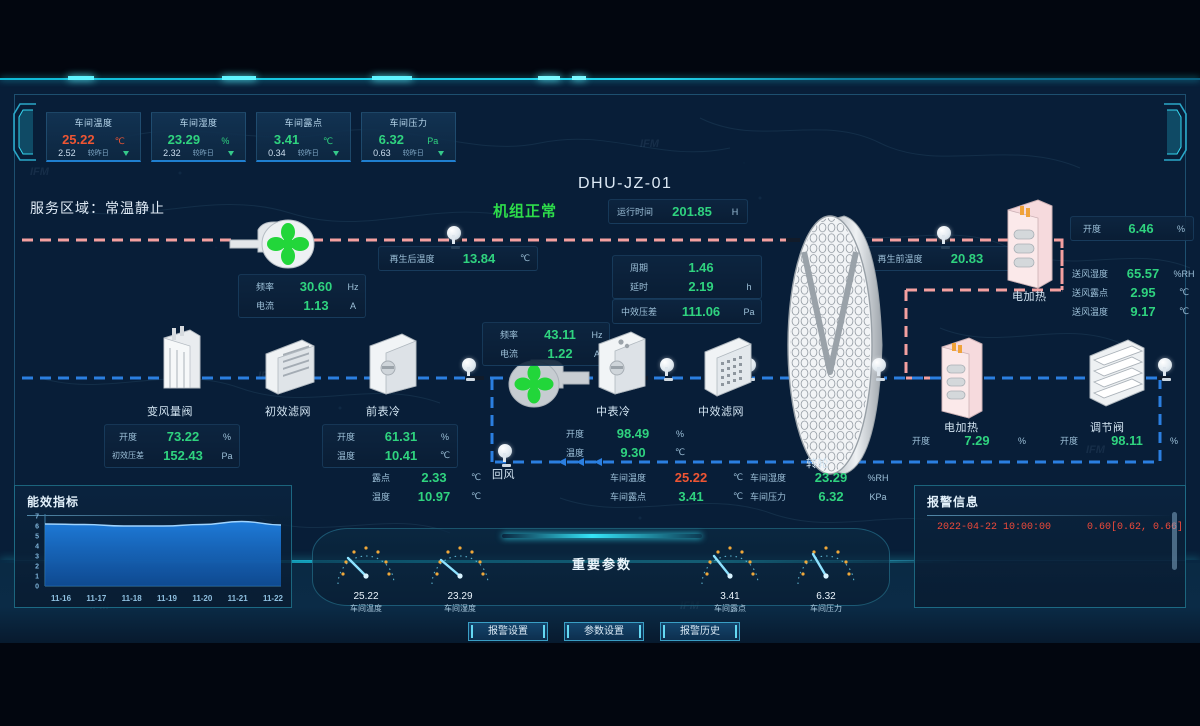 This screenshot has width=1200, height=726. What do you see at coordinates (749, 286) in the screenshot?
I see `cycle-delay-unit: h` at bounding box center [749, 286].